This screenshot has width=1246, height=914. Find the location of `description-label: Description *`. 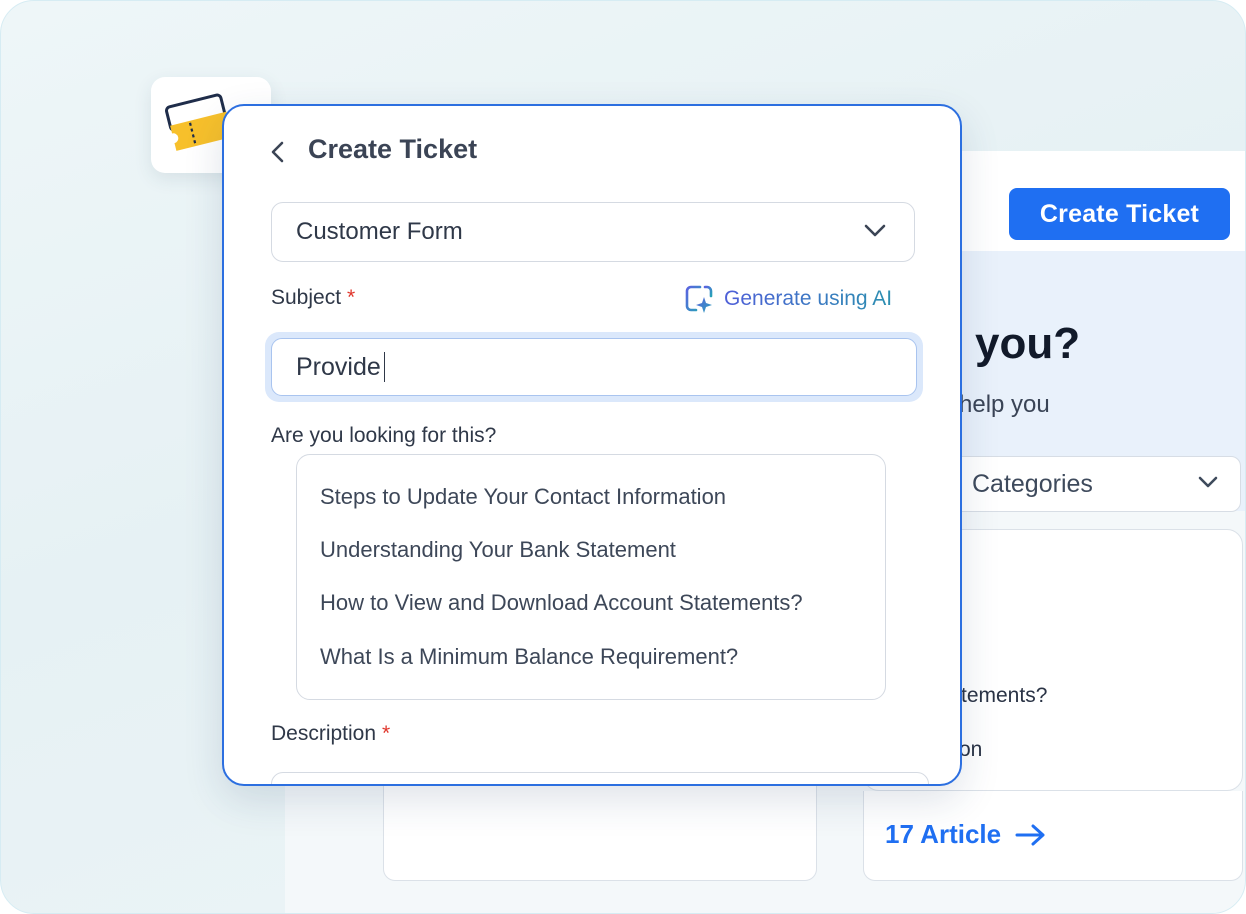

description-label: Description * is located at coordinates (331, 733).